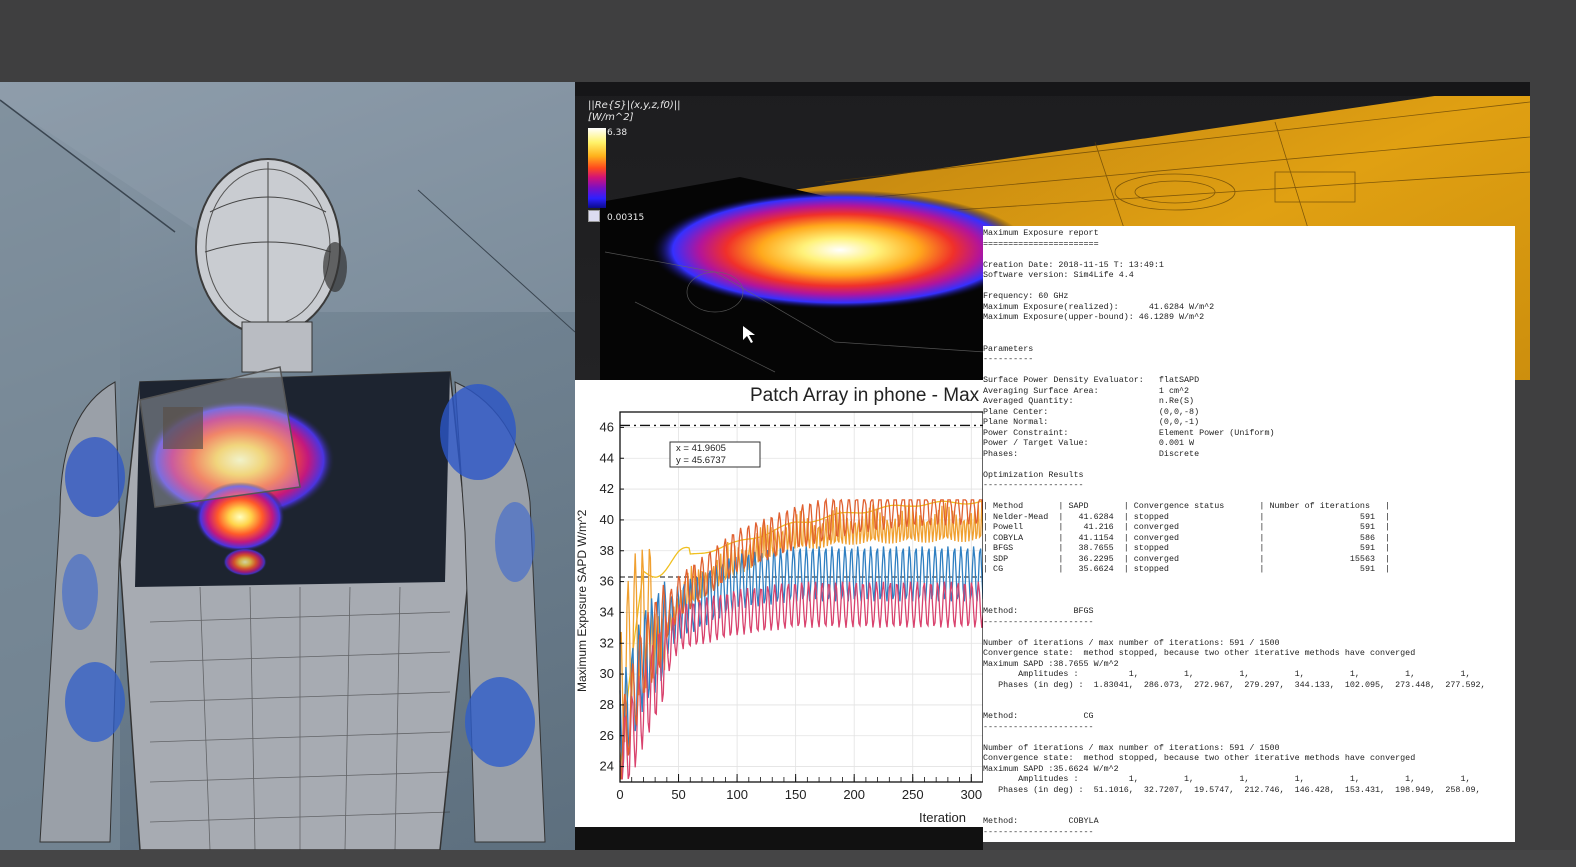  Describe the element at coordinates (779, 838) in the screenshot. I see `status-strip` at that location.